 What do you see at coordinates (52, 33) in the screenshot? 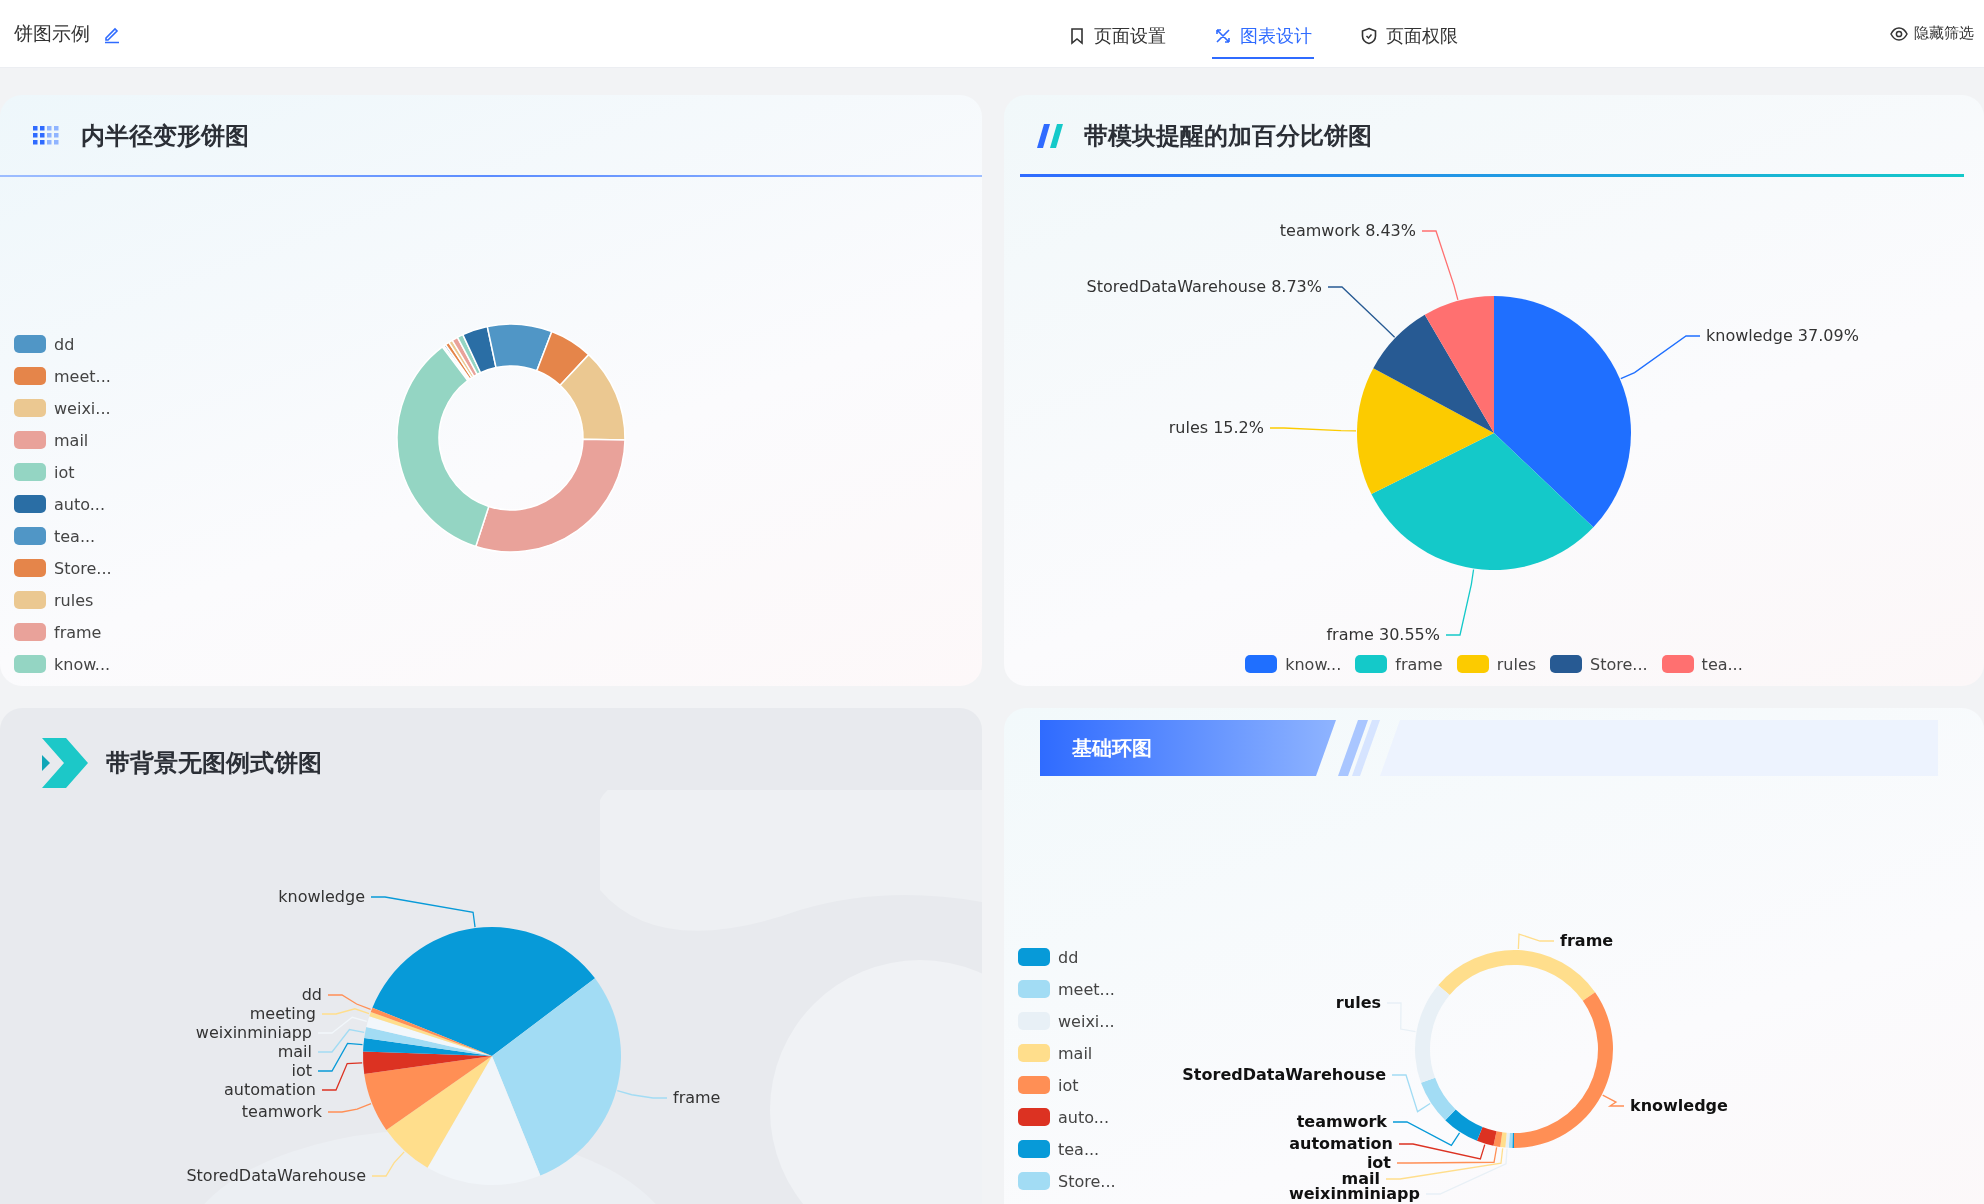
I see `page-title: 饼图示例` at bounding box center [52, 33].